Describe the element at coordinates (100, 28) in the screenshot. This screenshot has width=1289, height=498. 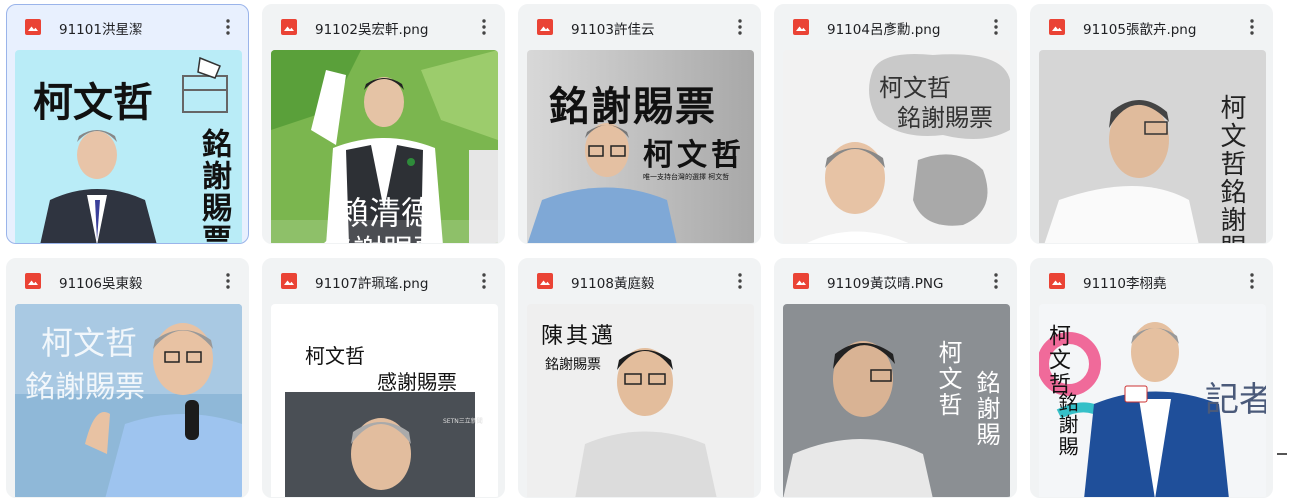
I see `file-name: 91101洪星潔` at that location.